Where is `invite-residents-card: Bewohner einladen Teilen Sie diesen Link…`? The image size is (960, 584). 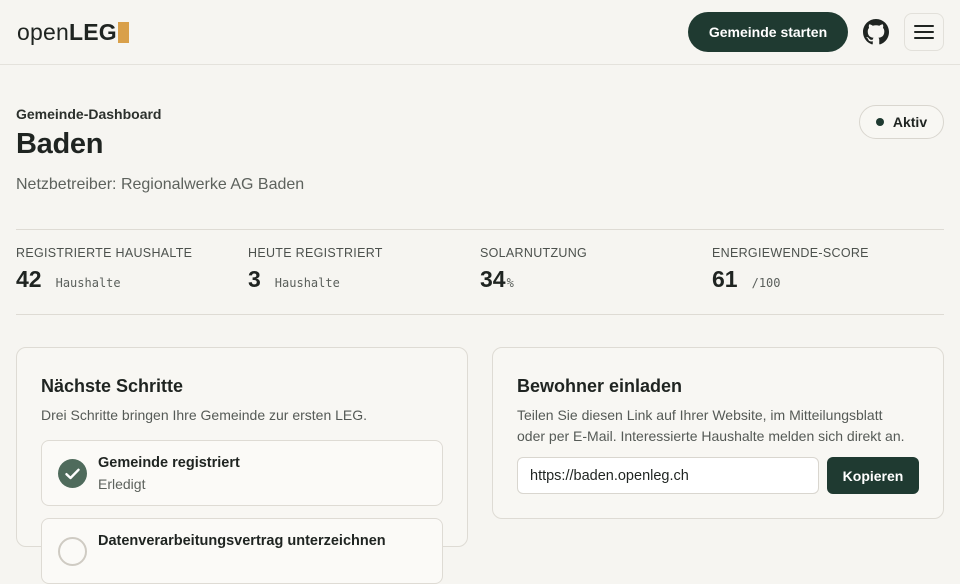
invite-residents-card: Bewohner einladen Teilen Sie diesen Link… is located at coordinates (718, 433).